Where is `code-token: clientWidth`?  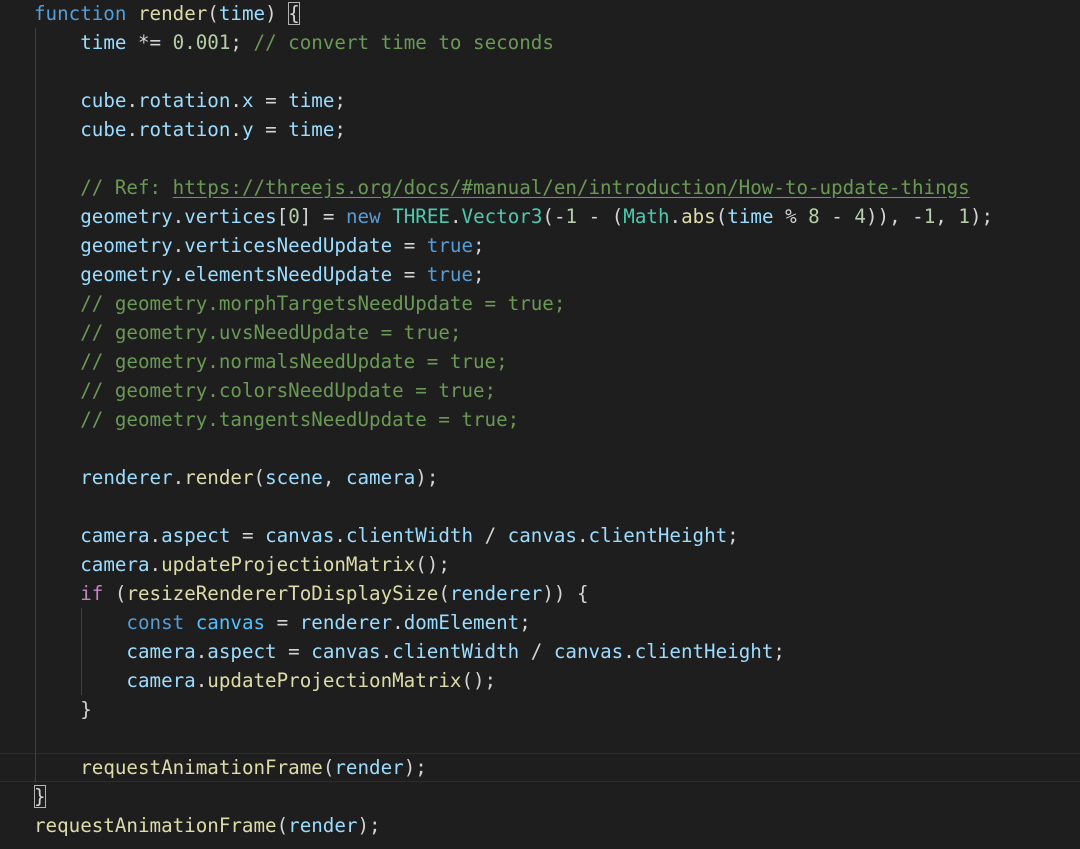 code-token: clientWidth is located at coordinates (456, 651).